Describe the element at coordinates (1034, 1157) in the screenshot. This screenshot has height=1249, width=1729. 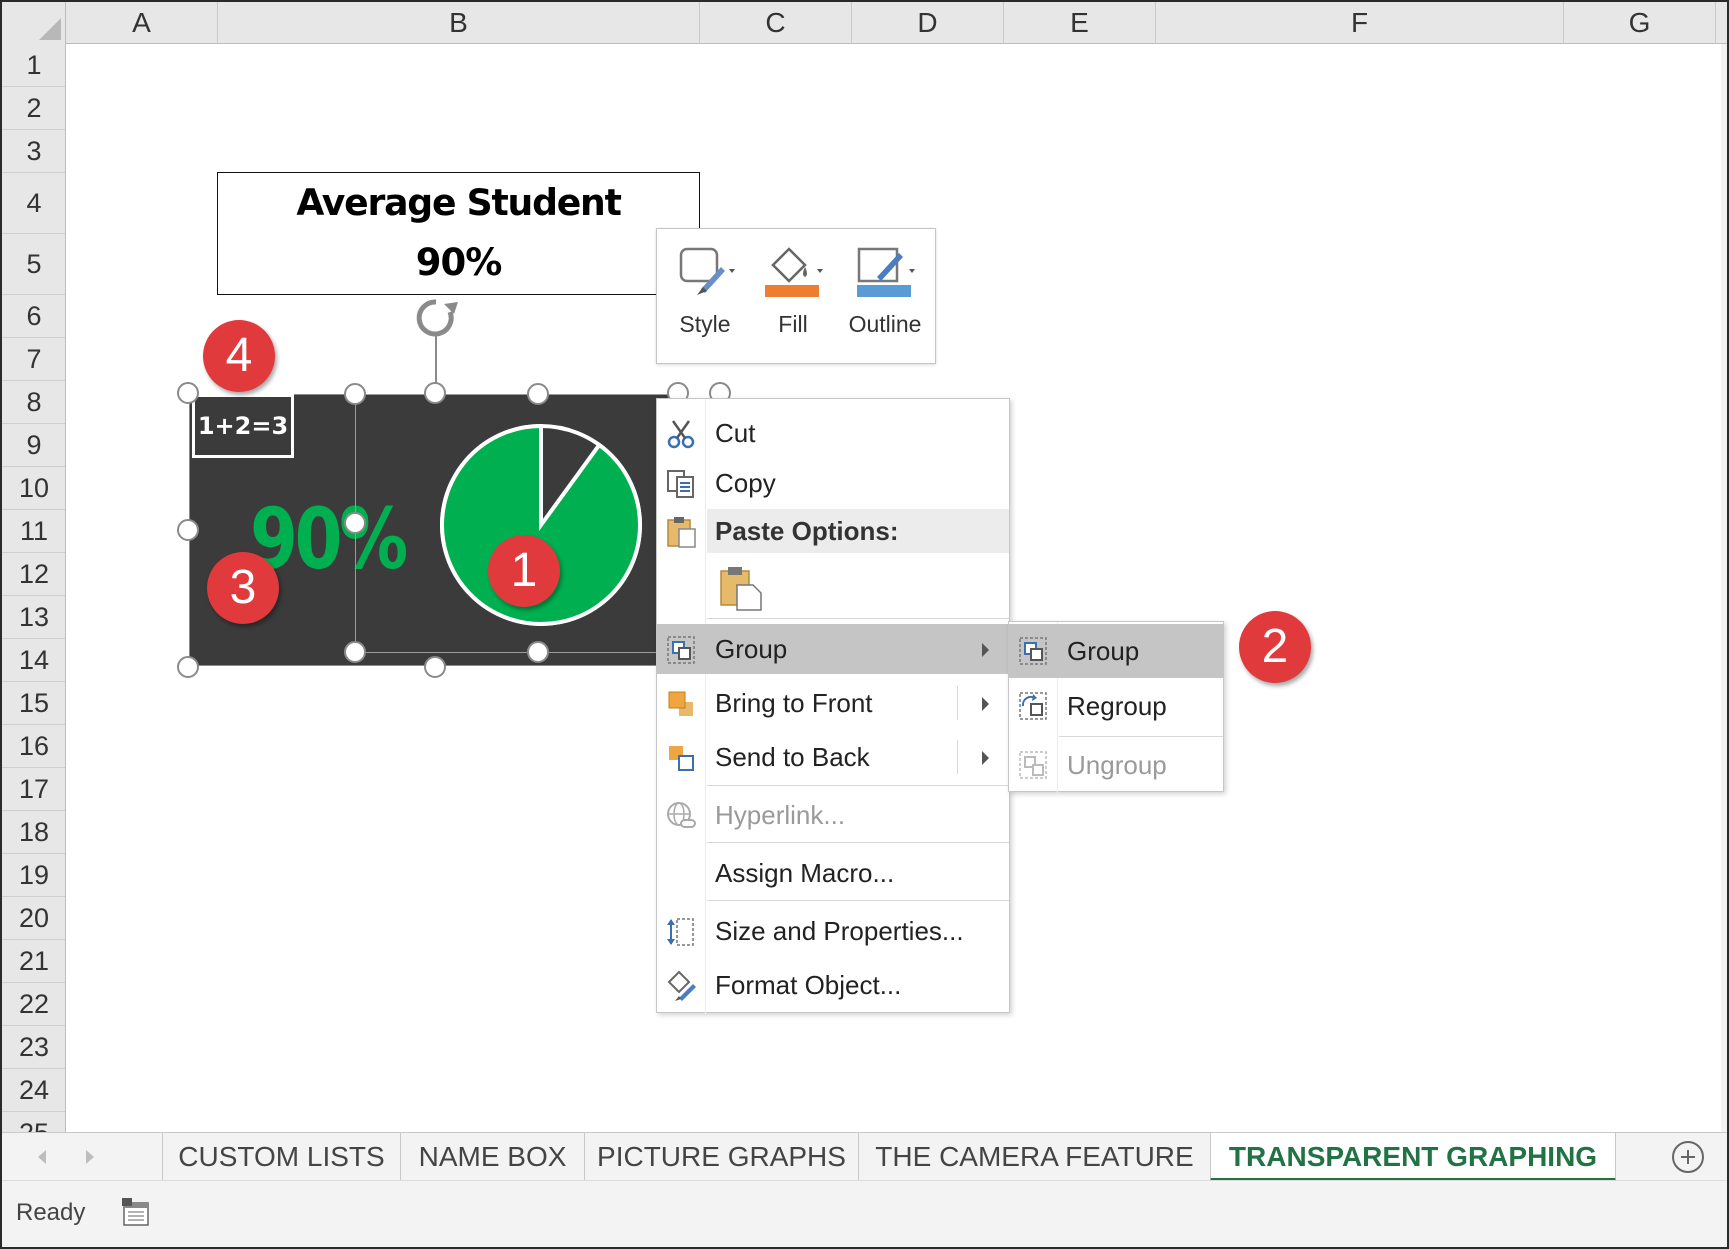
I see `tab-camera-feature: THE CAMERA FEATURE` at that location.